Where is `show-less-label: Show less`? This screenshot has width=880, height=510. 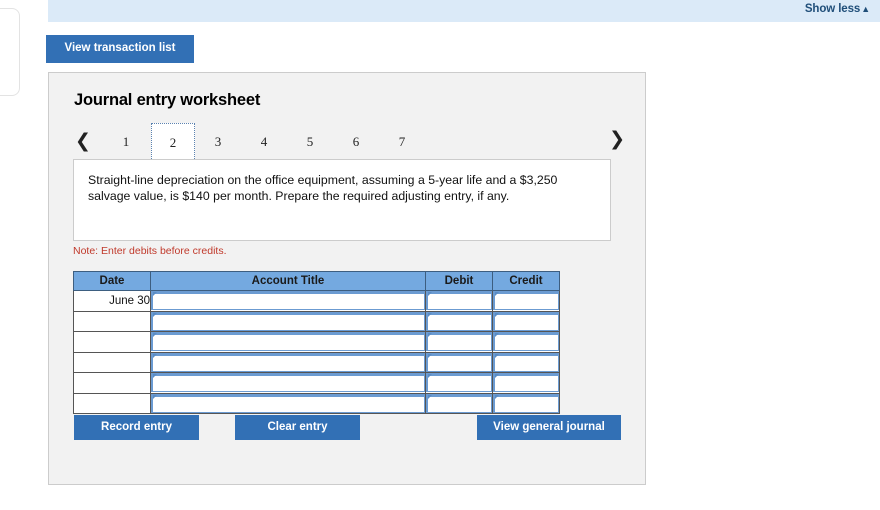 show-less-label: Show less is located at coordinates (832, 9).